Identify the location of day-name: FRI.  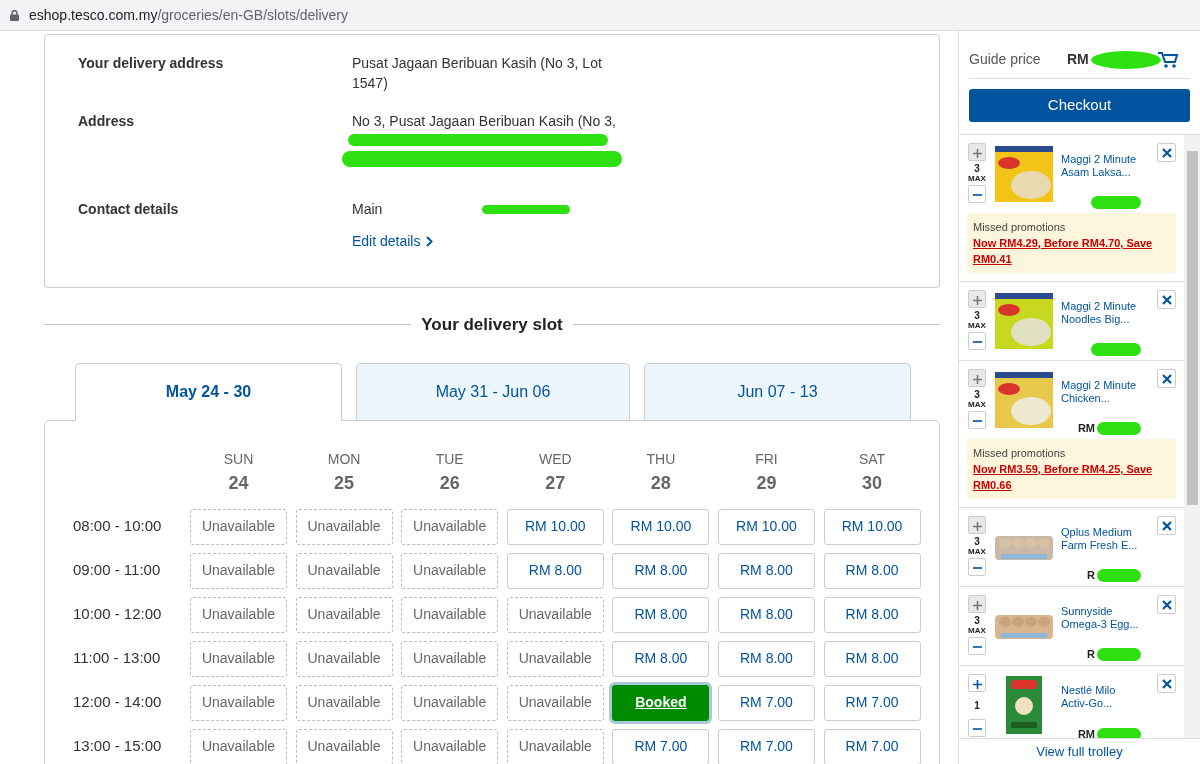
(766, 459).